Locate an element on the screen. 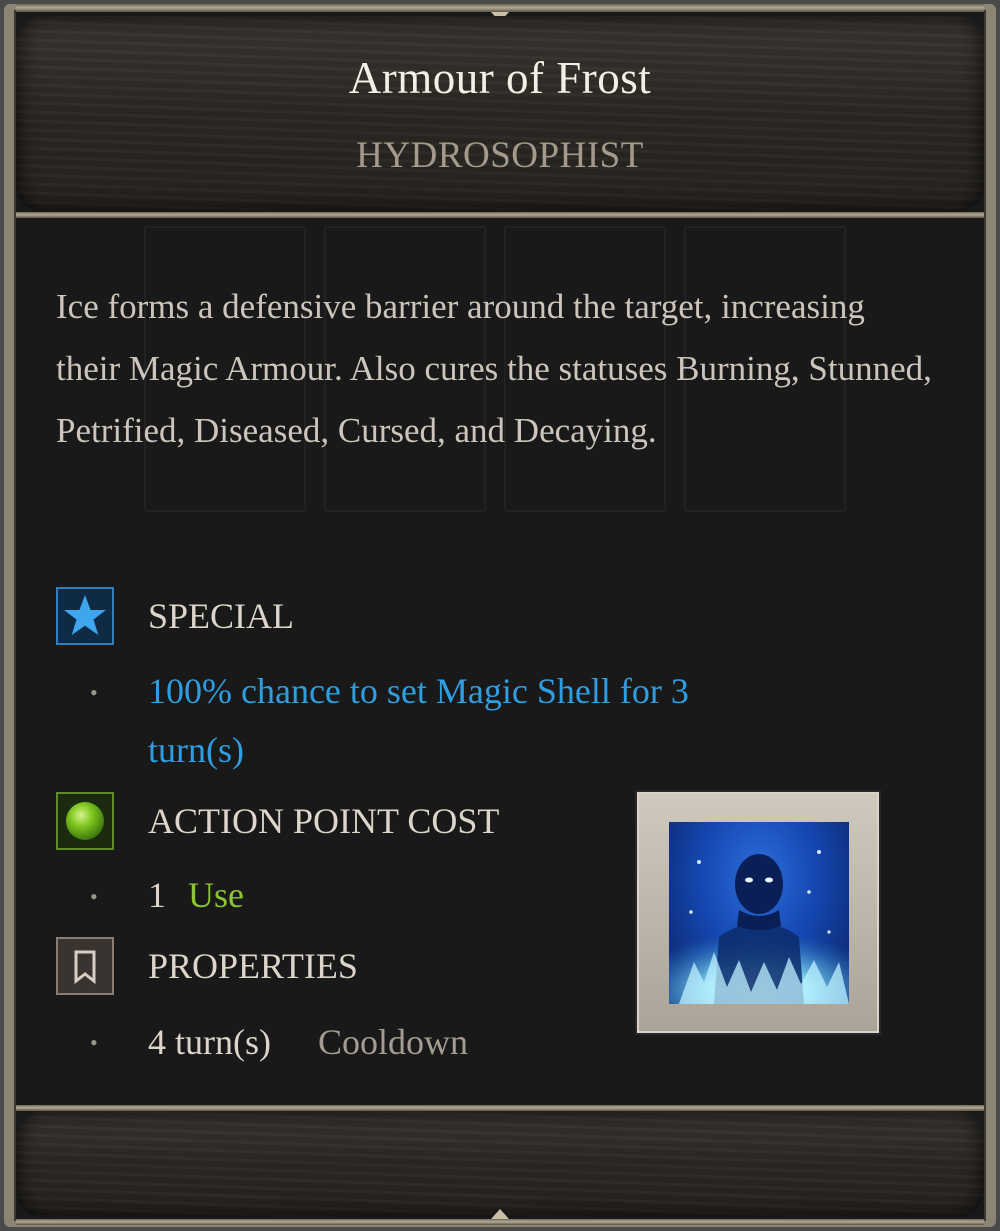 The width and height of the screenshot is (1000, 1231). star-icon is located at coordinates (85, 616).